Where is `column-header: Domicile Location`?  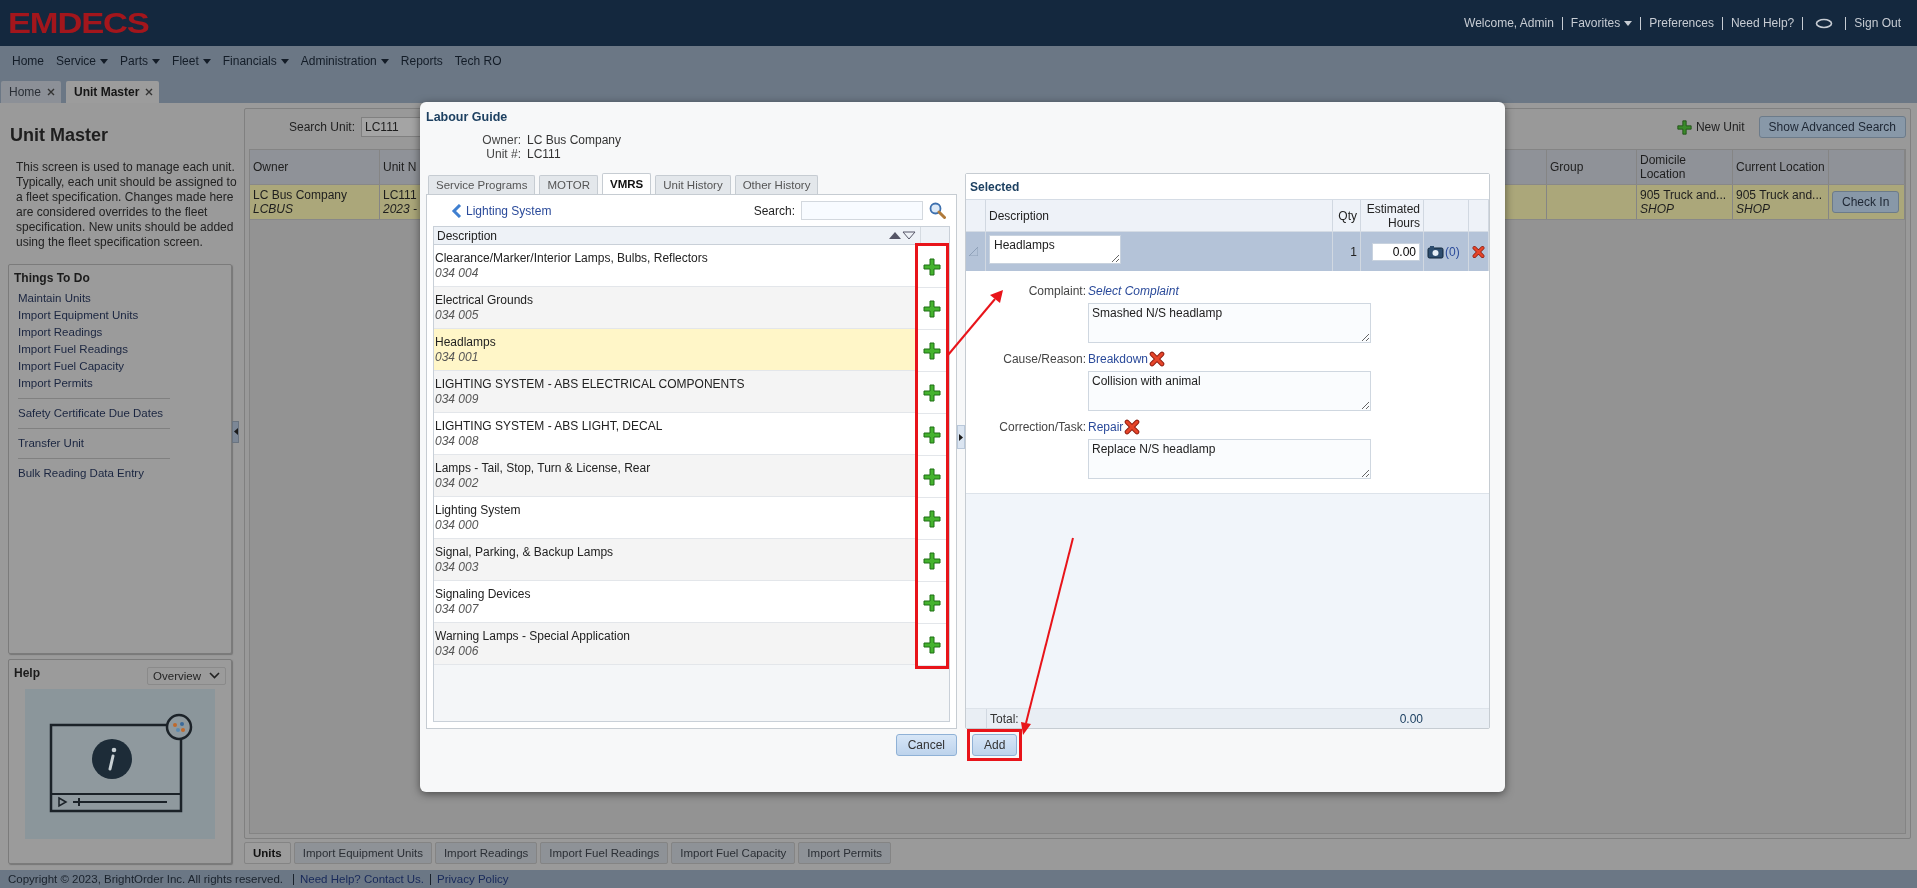 column-header: Domicile Location is located at coordinates (1684, 167).